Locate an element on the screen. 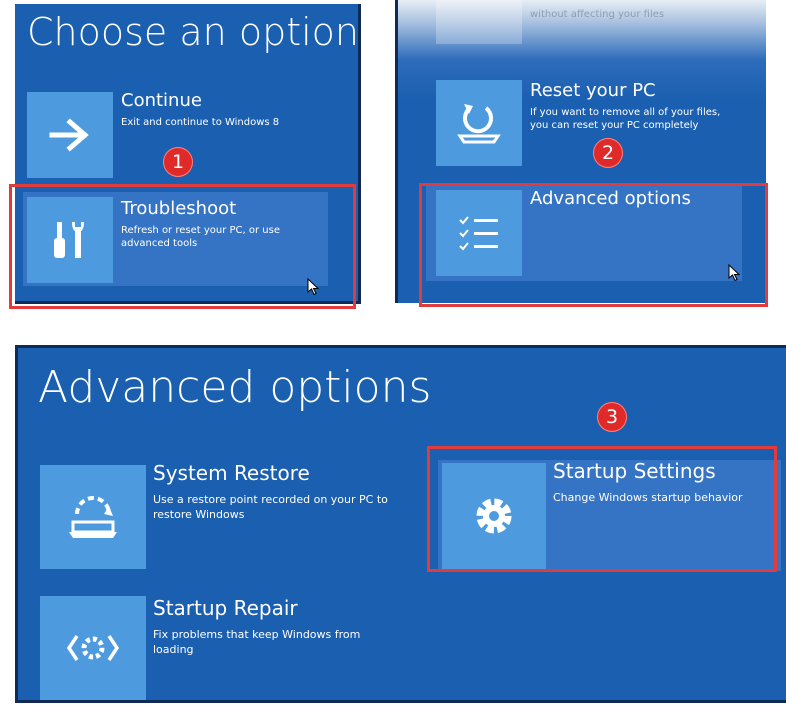  reset-tile is located at coordinates (479, 123).